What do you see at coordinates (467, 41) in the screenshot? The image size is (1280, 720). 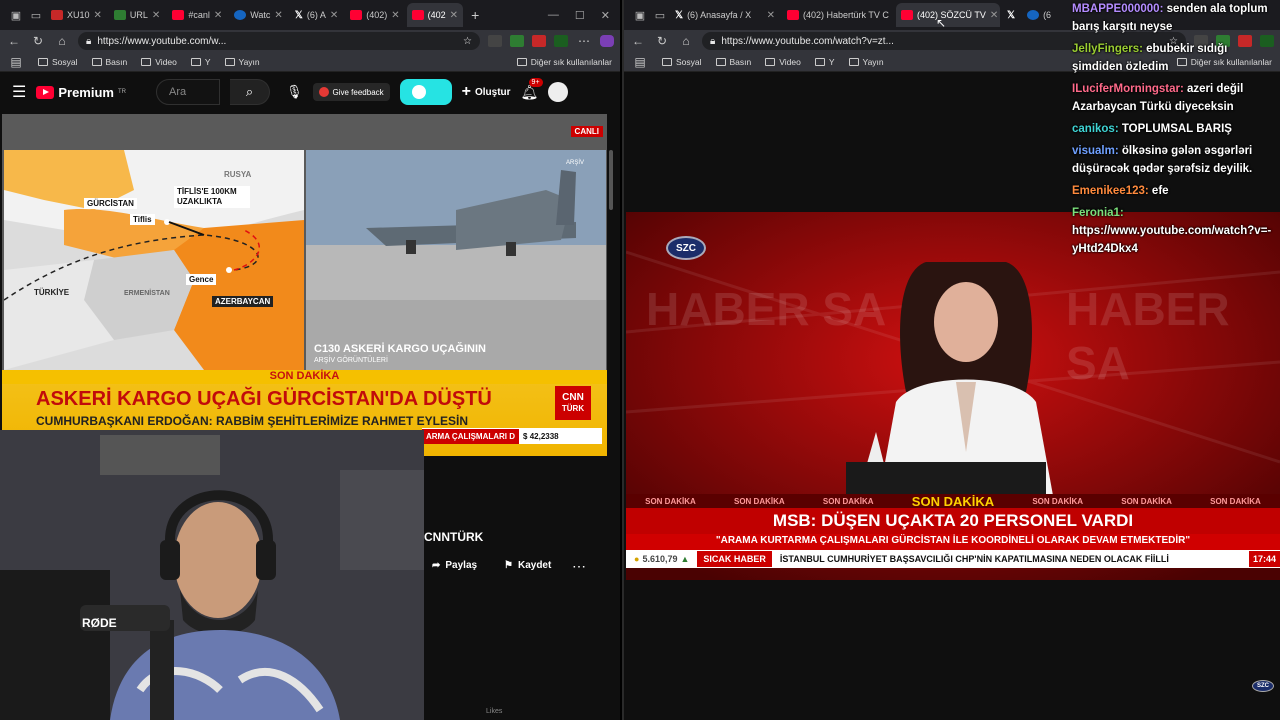 I see `star-icon: ☆` at bounding box center [467, 41].